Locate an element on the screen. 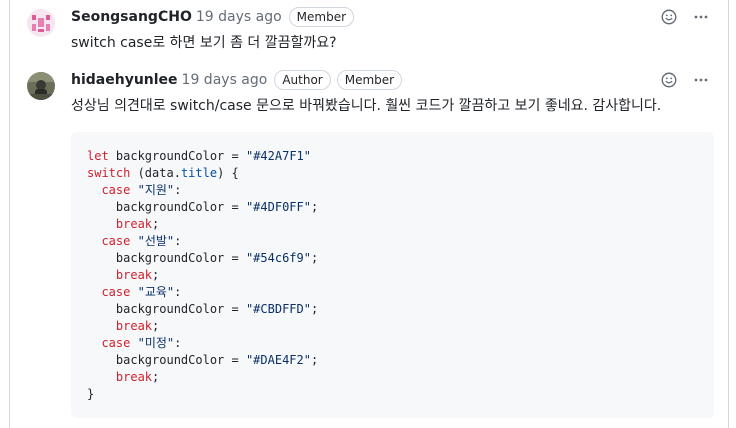 This screenshot has width=736, height=428. code-text: (data. is located at coordinates (155, 173).